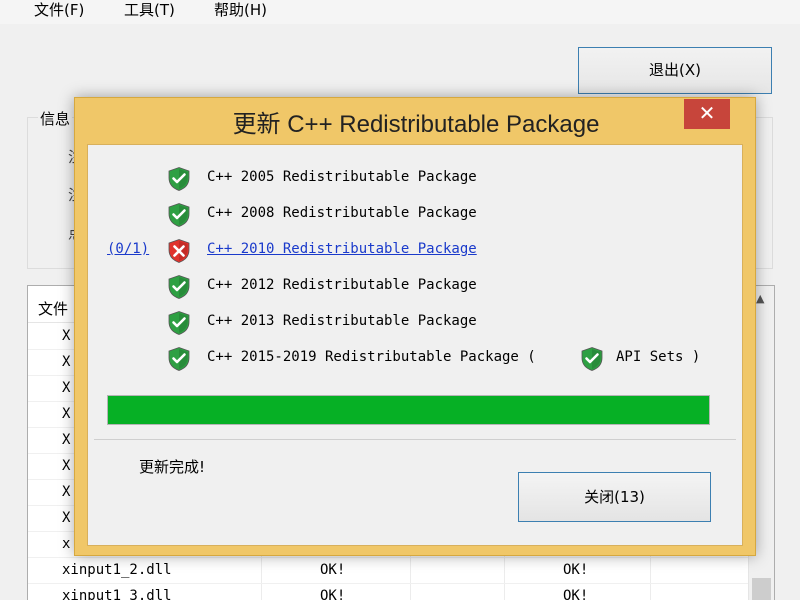 This screenshot has width=800, height=600. I want to click on menu-tools: 工具(T), so click(149, 11).